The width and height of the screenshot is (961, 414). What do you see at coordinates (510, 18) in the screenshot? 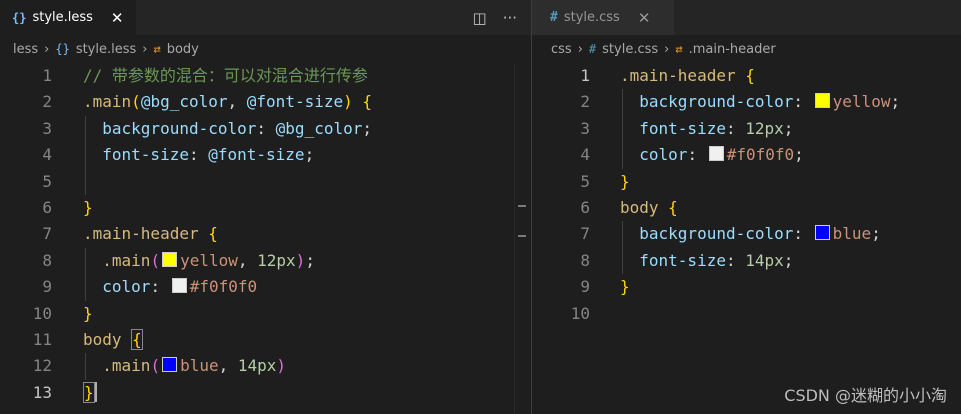
I see `more-actions-icon: ···` at bounding box center [510, 18].